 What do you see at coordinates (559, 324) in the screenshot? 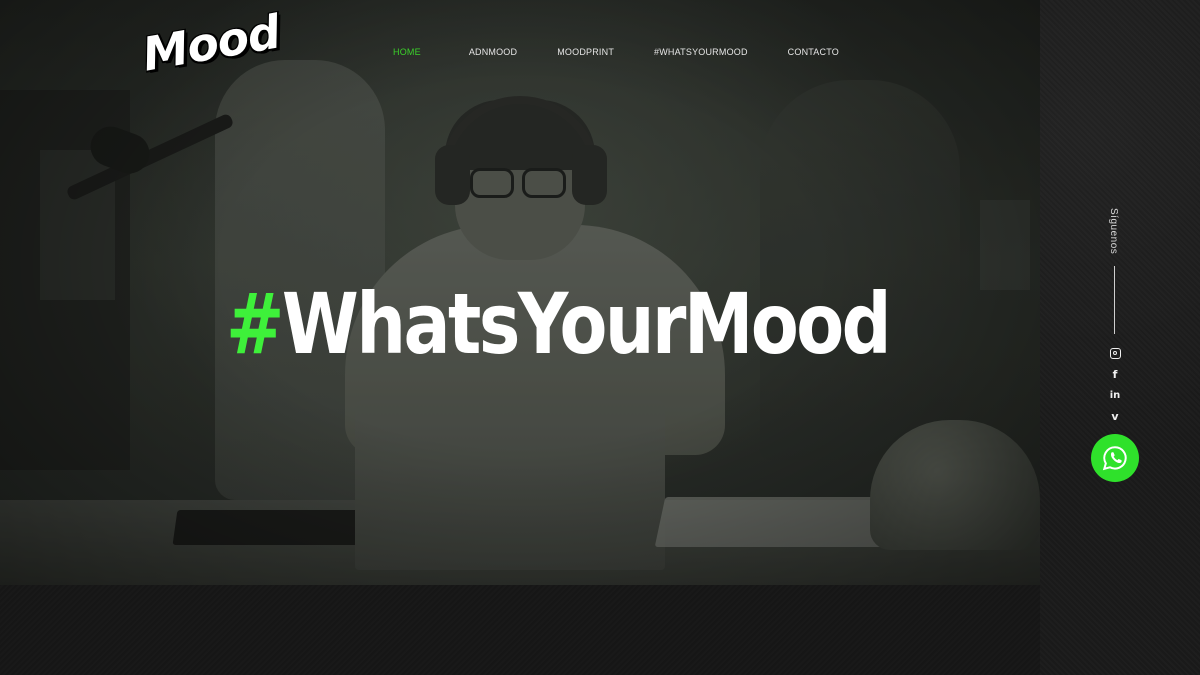
I see `hero-title: #WhatsYourMood` at bounding box center [559, 324].